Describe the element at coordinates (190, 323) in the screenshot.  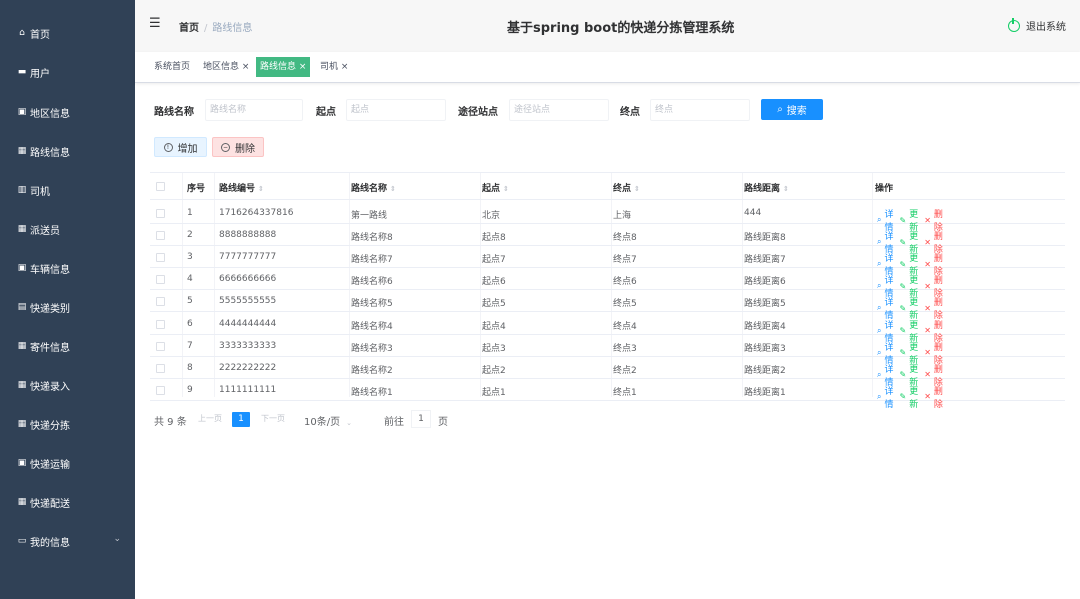
I see `table-cell: 6` at that location.